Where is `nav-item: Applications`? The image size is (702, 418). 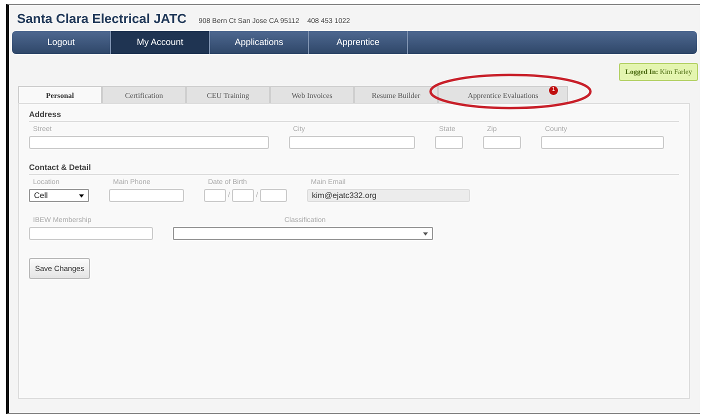
nav-item: Applications is located at coordinates (259, 42).